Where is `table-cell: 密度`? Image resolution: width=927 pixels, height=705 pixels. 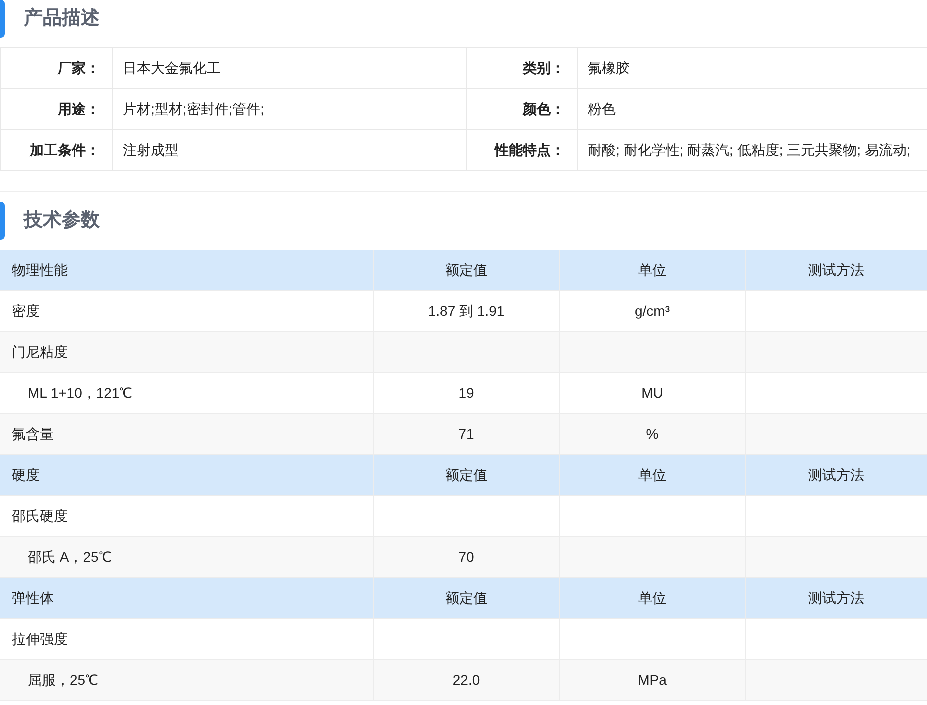
table-cell: 密度 is located at coordinates (187, 311).